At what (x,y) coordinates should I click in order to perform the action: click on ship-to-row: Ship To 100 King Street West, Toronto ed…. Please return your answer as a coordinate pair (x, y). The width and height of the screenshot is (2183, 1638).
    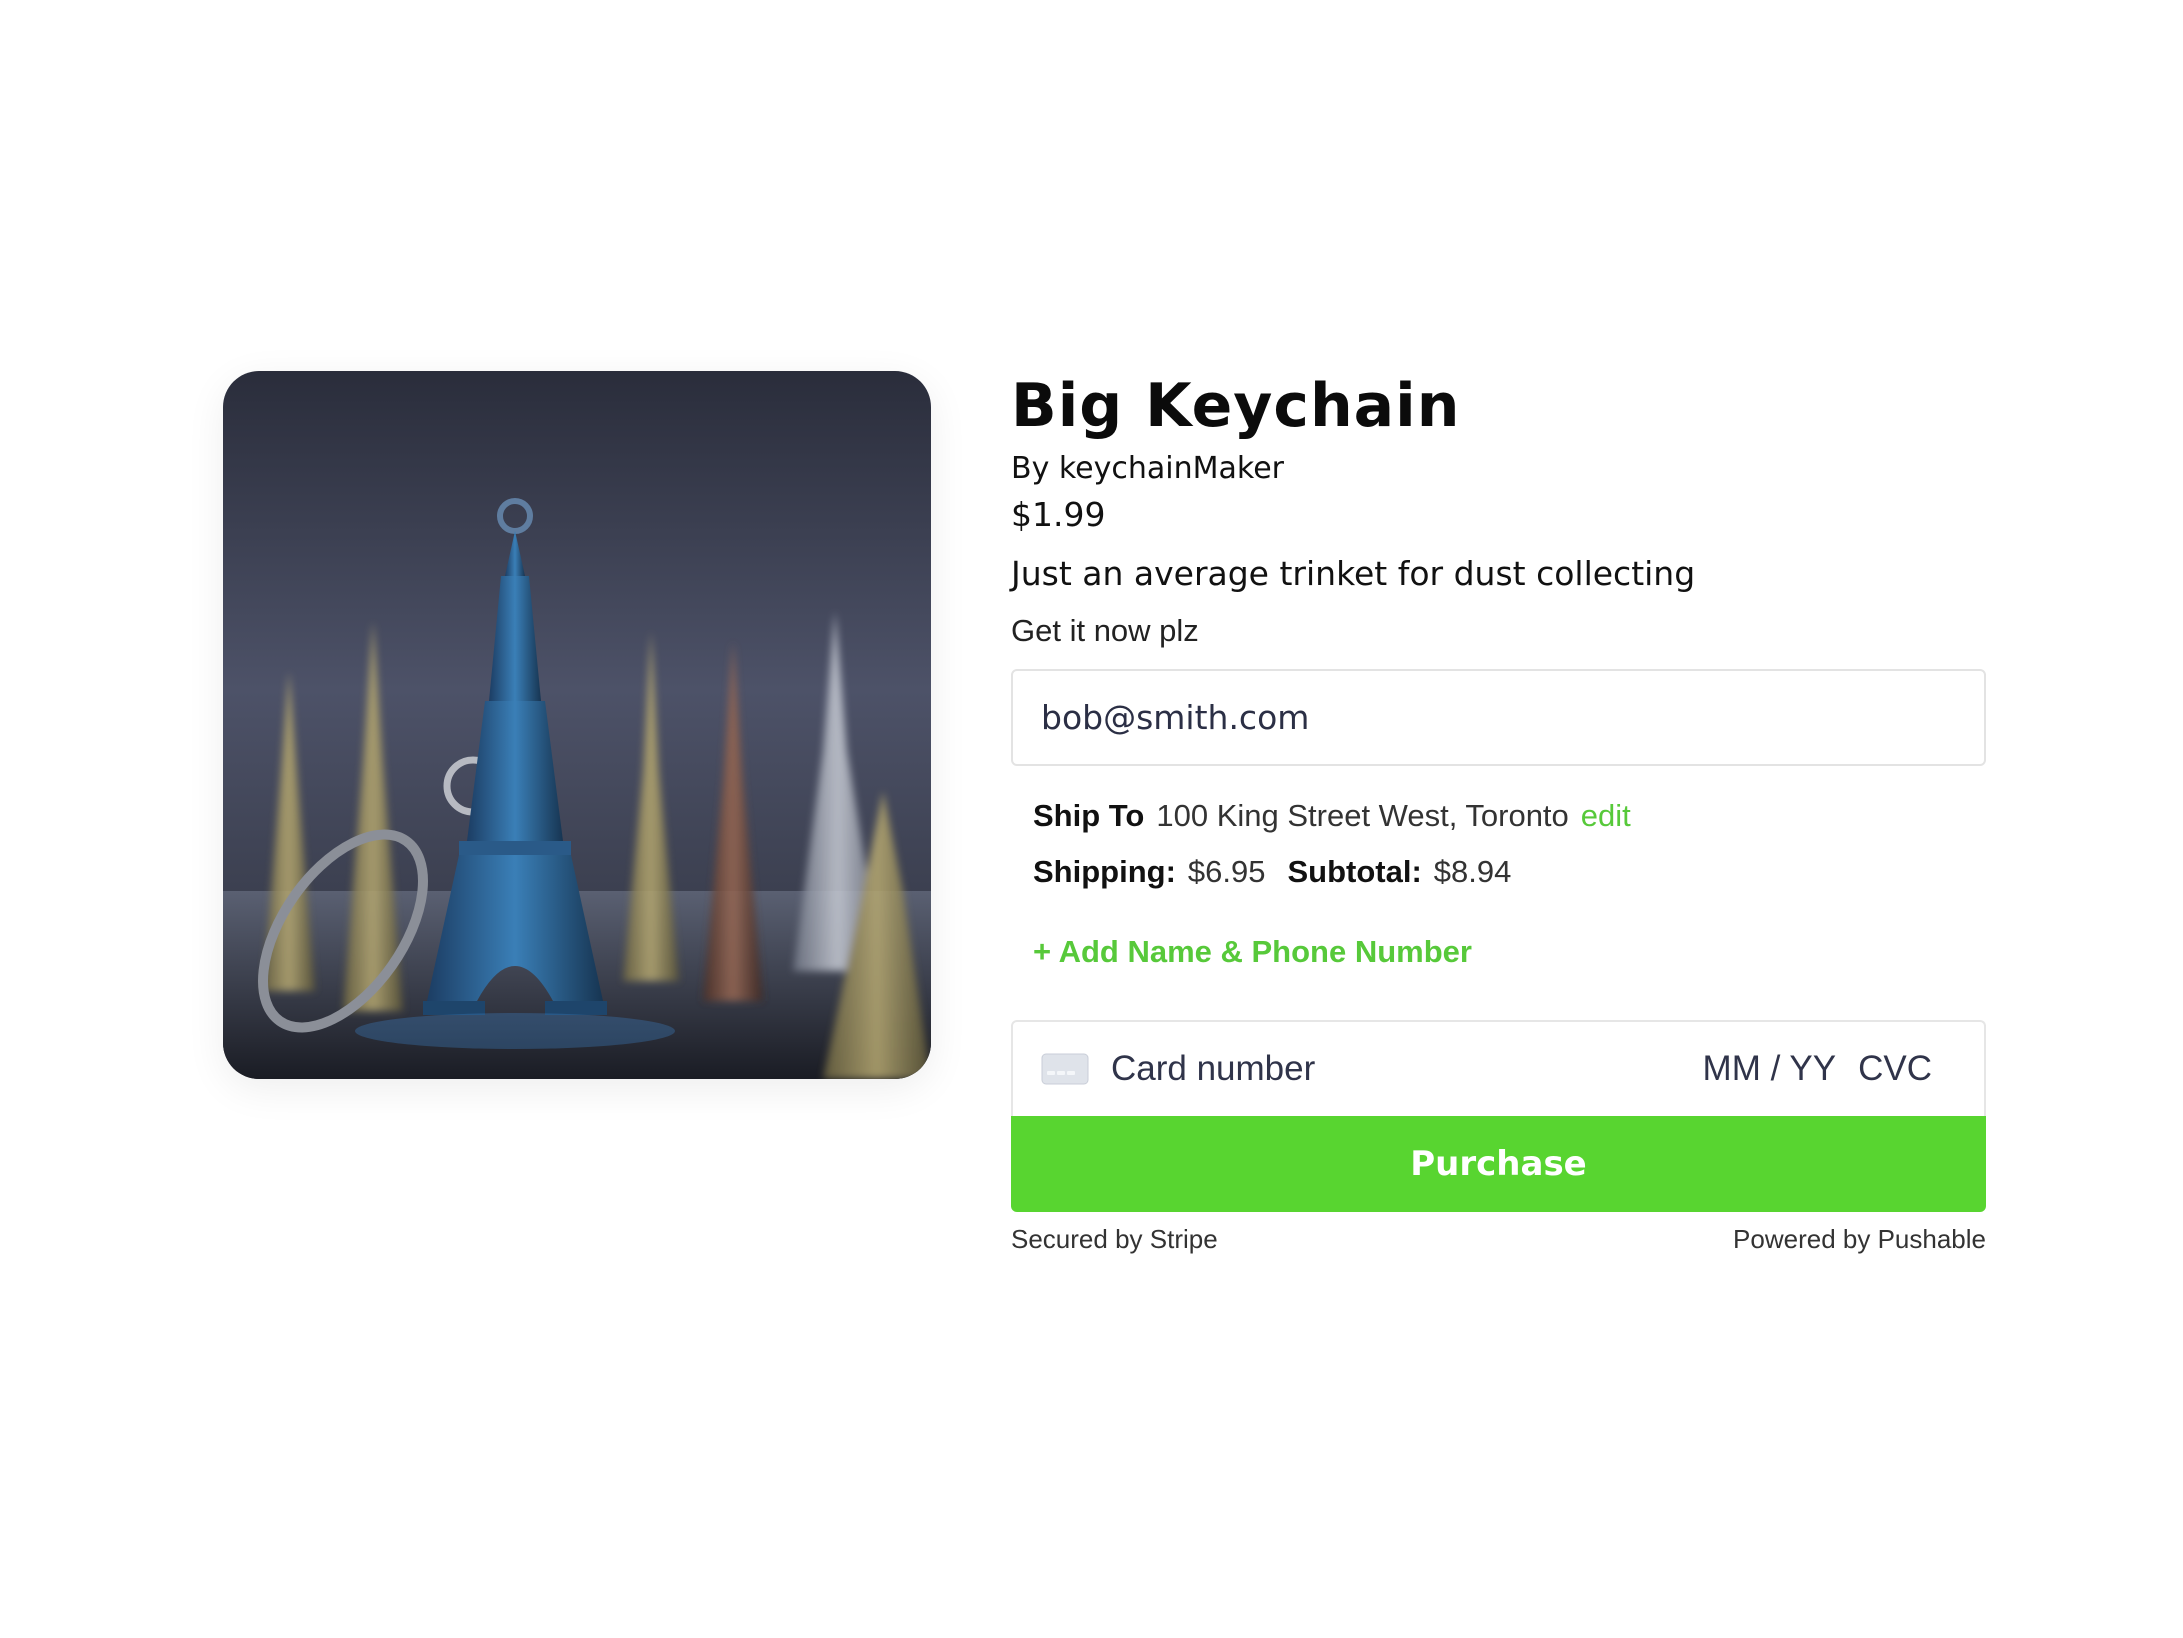
    Looking at the image, I should click on (1509, 816).